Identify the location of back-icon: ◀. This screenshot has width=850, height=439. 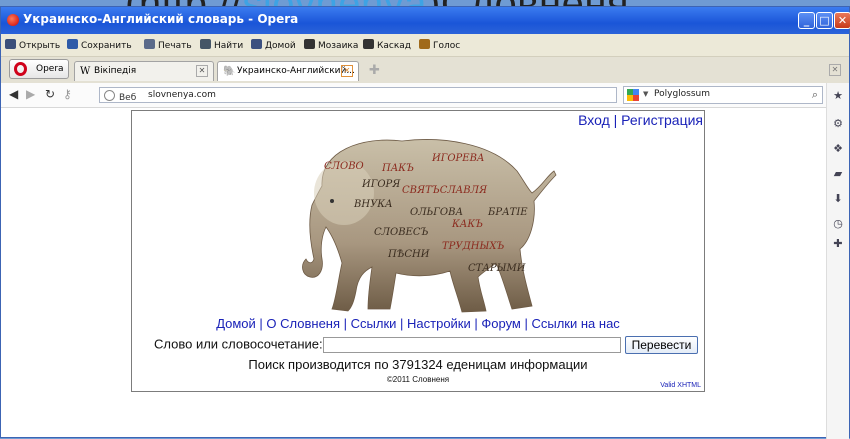
(13, 94).